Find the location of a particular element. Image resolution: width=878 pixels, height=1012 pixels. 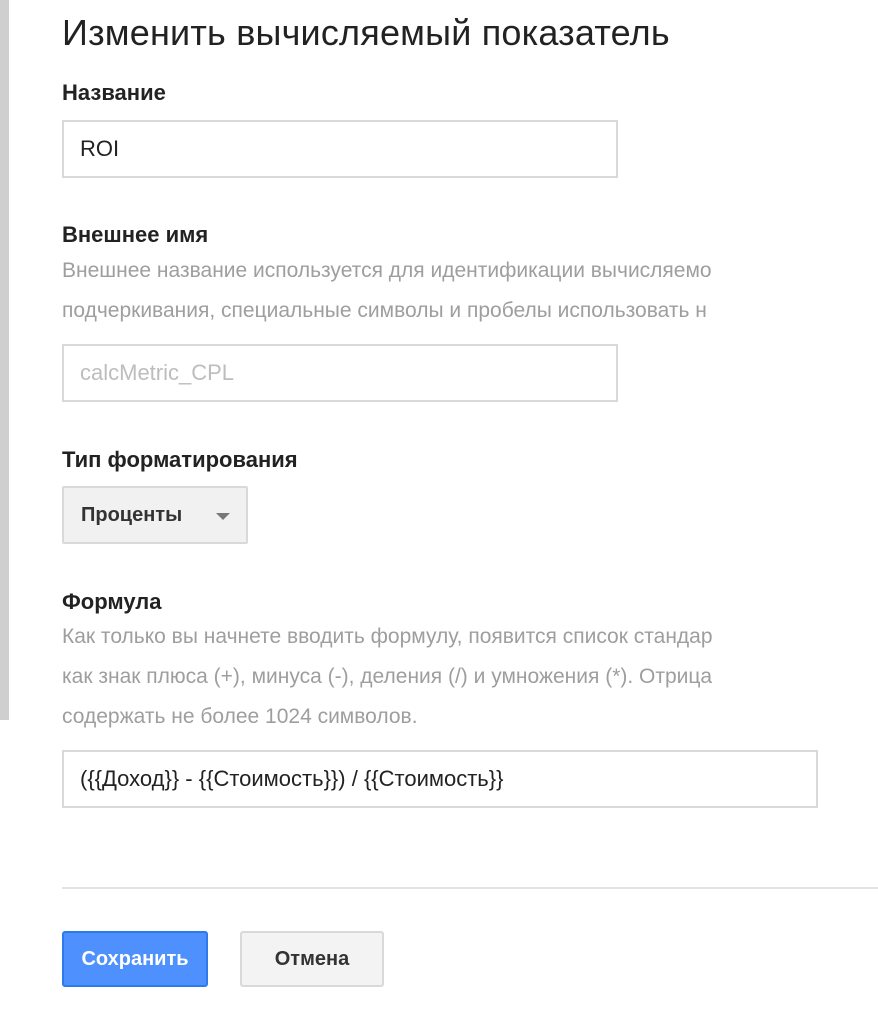

name-input is located at coordinates (340, 149).